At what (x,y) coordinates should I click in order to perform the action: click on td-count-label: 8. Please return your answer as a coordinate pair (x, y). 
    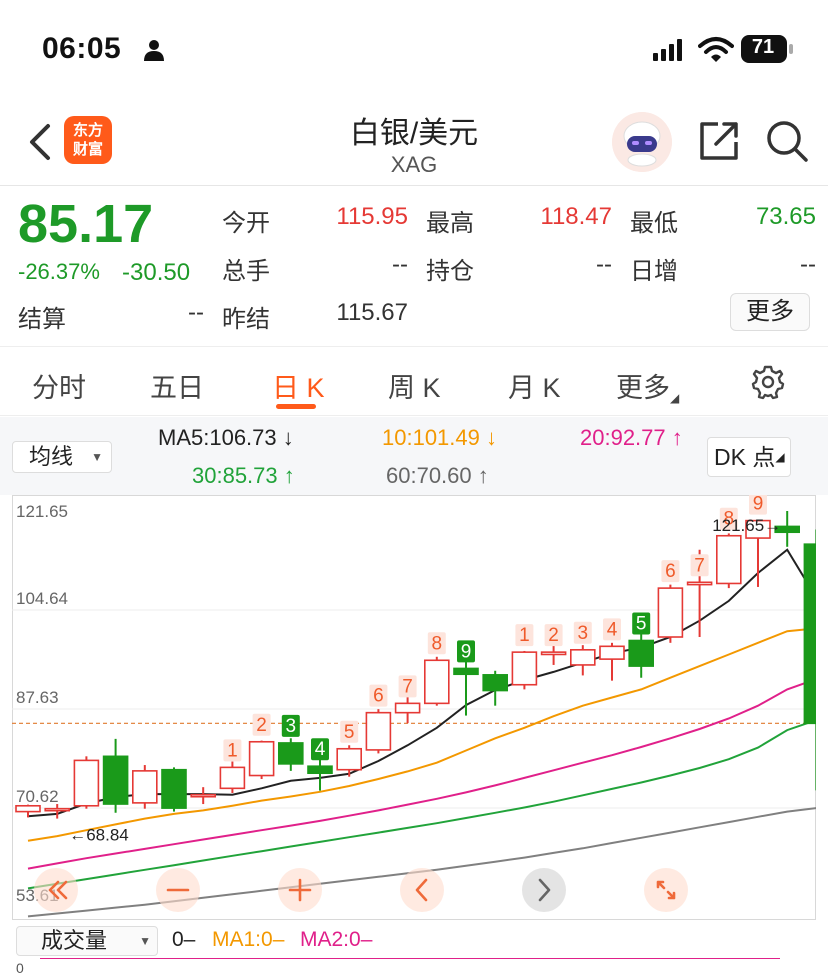
    Looking at the image, I should click on (437, 643).